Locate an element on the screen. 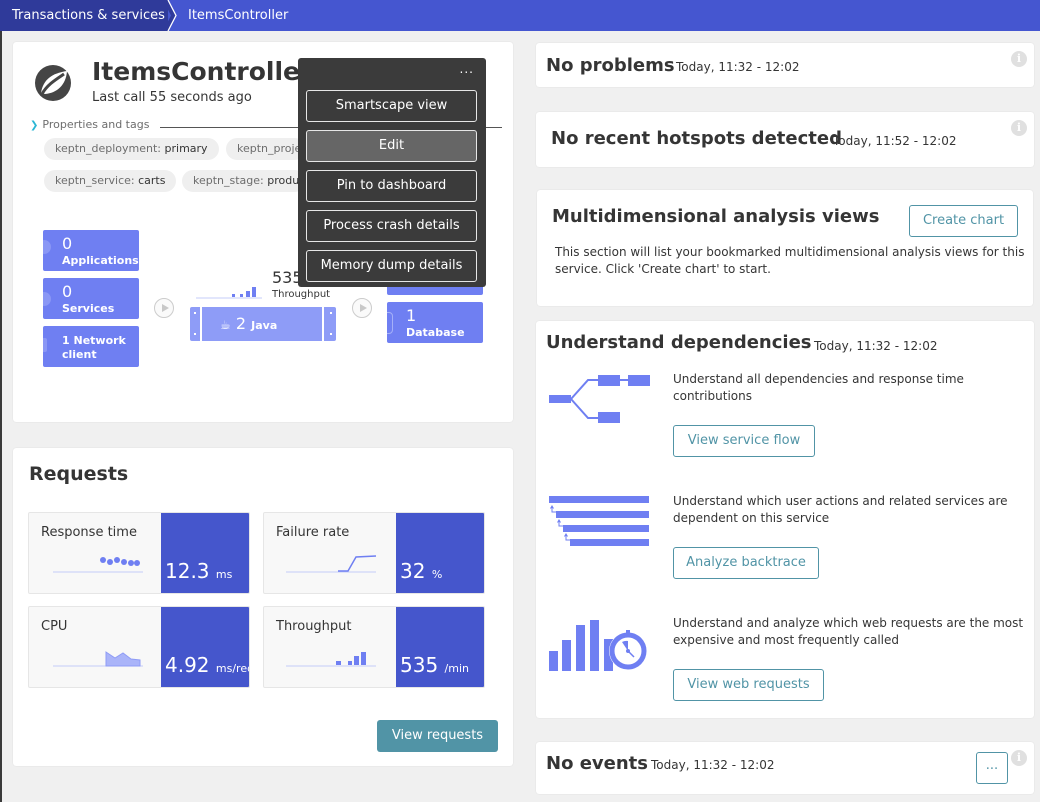 This screenshot has width=1040, height=802. view-service-flow-button: View service flow is located at coordinates (744, 441).